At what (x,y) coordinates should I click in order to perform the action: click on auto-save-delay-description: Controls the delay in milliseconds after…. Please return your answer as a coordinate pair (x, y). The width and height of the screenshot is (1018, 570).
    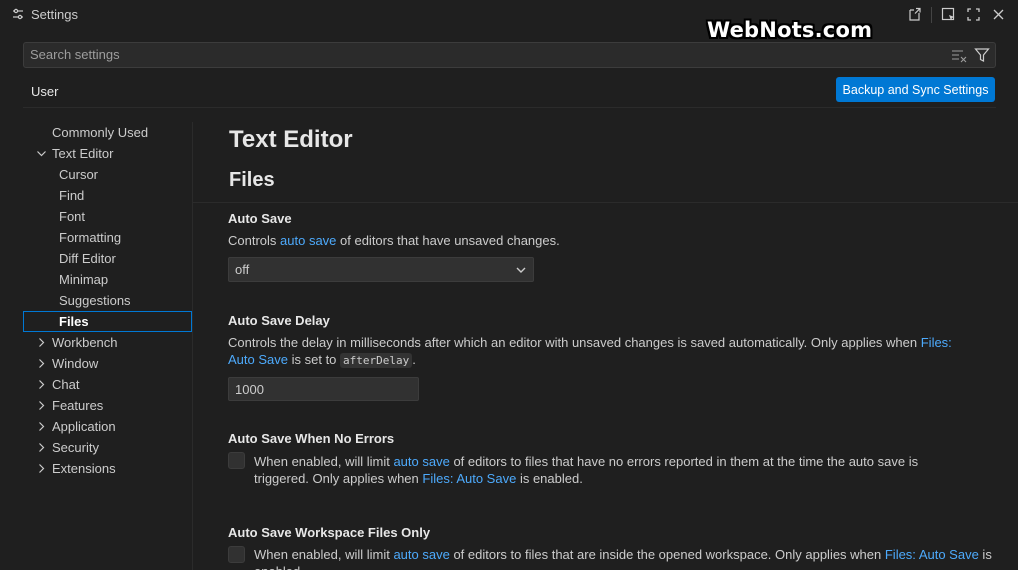
    Looking at the image, I should click on (590, 351).